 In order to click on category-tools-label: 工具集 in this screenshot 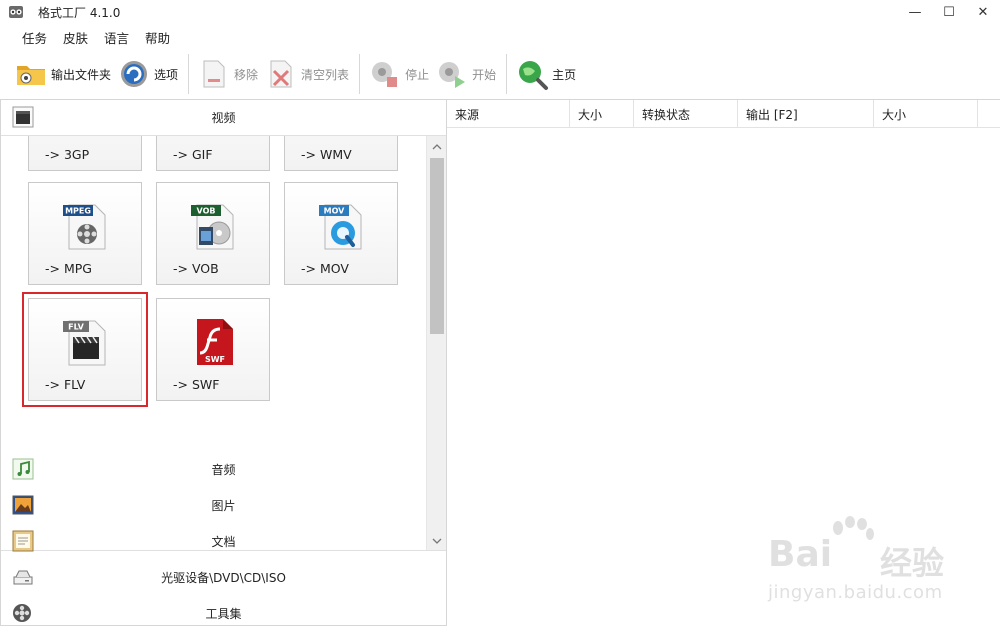, I will do `click(223, 613)`.